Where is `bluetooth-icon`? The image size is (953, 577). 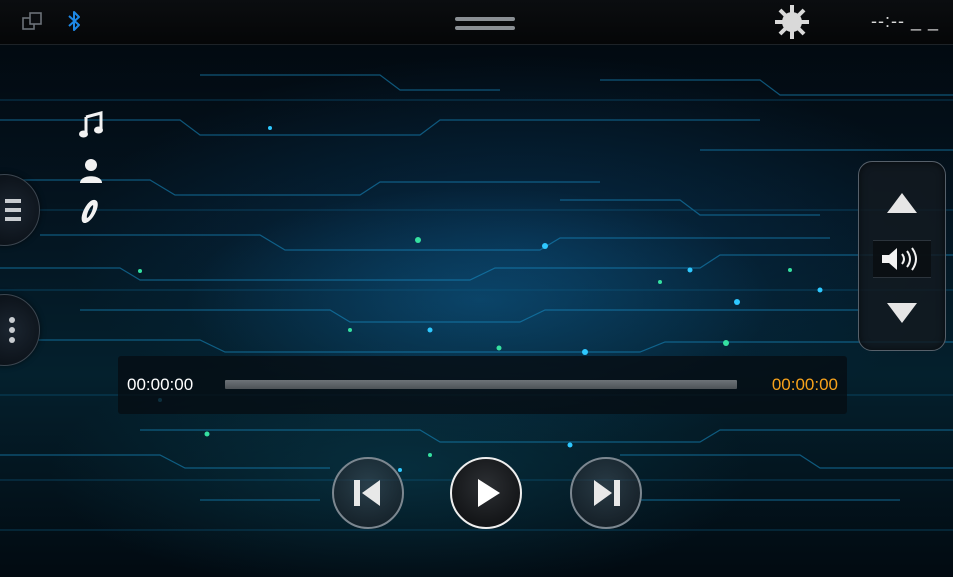
bluetooth-icon is located at coordinates (74, 21).